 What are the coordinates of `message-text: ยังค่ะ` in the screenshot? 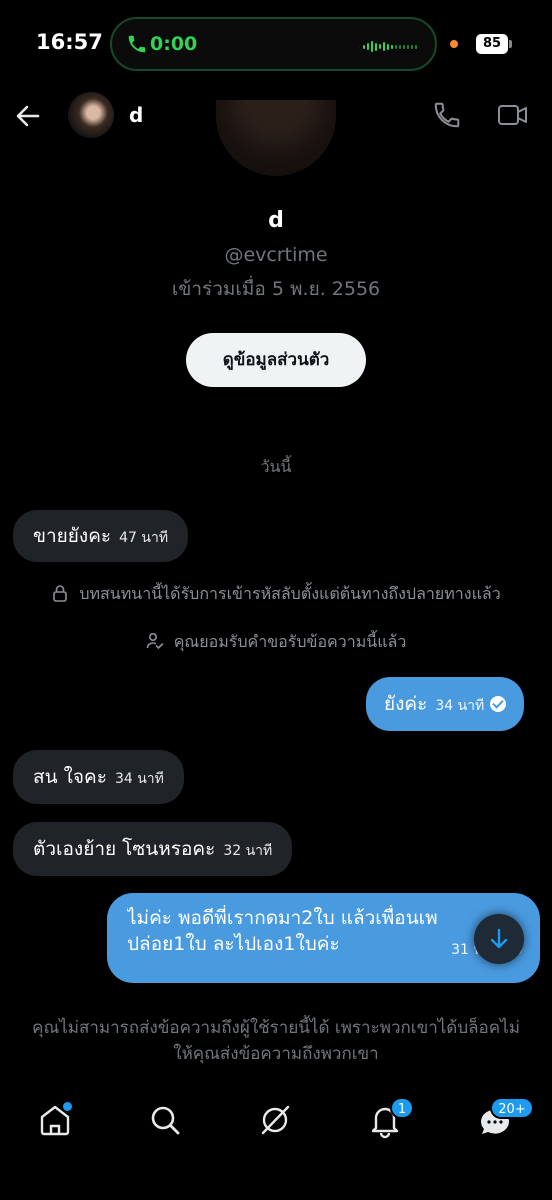 It's located at (406, 704).